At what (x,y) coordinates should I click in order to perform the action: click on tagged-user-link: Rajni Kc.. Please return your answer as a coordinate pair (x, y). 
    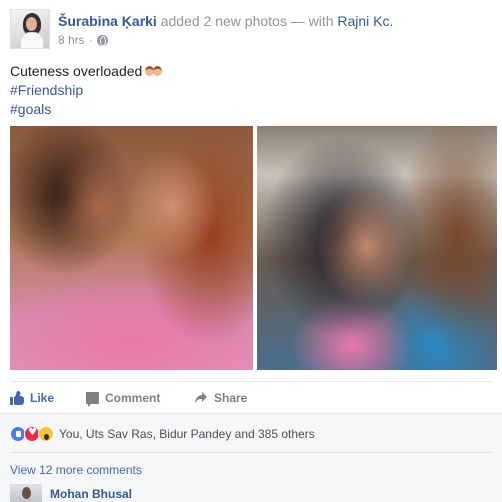
    Looking at the image, I should click on (365, 21).